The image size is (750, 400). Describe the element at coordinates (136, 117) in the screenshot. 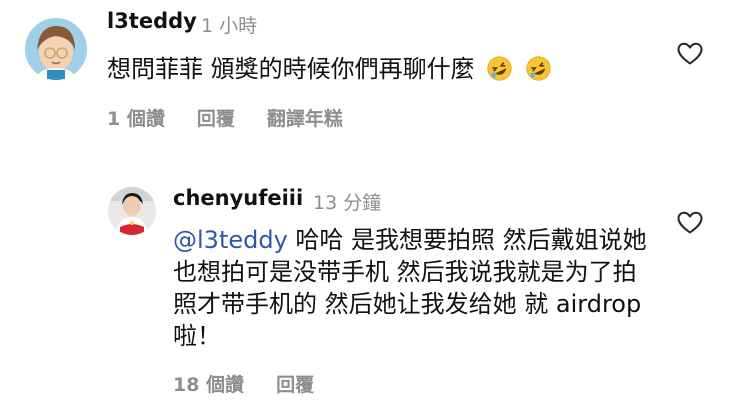

I see `likes-count: 1 個讚` at that location.